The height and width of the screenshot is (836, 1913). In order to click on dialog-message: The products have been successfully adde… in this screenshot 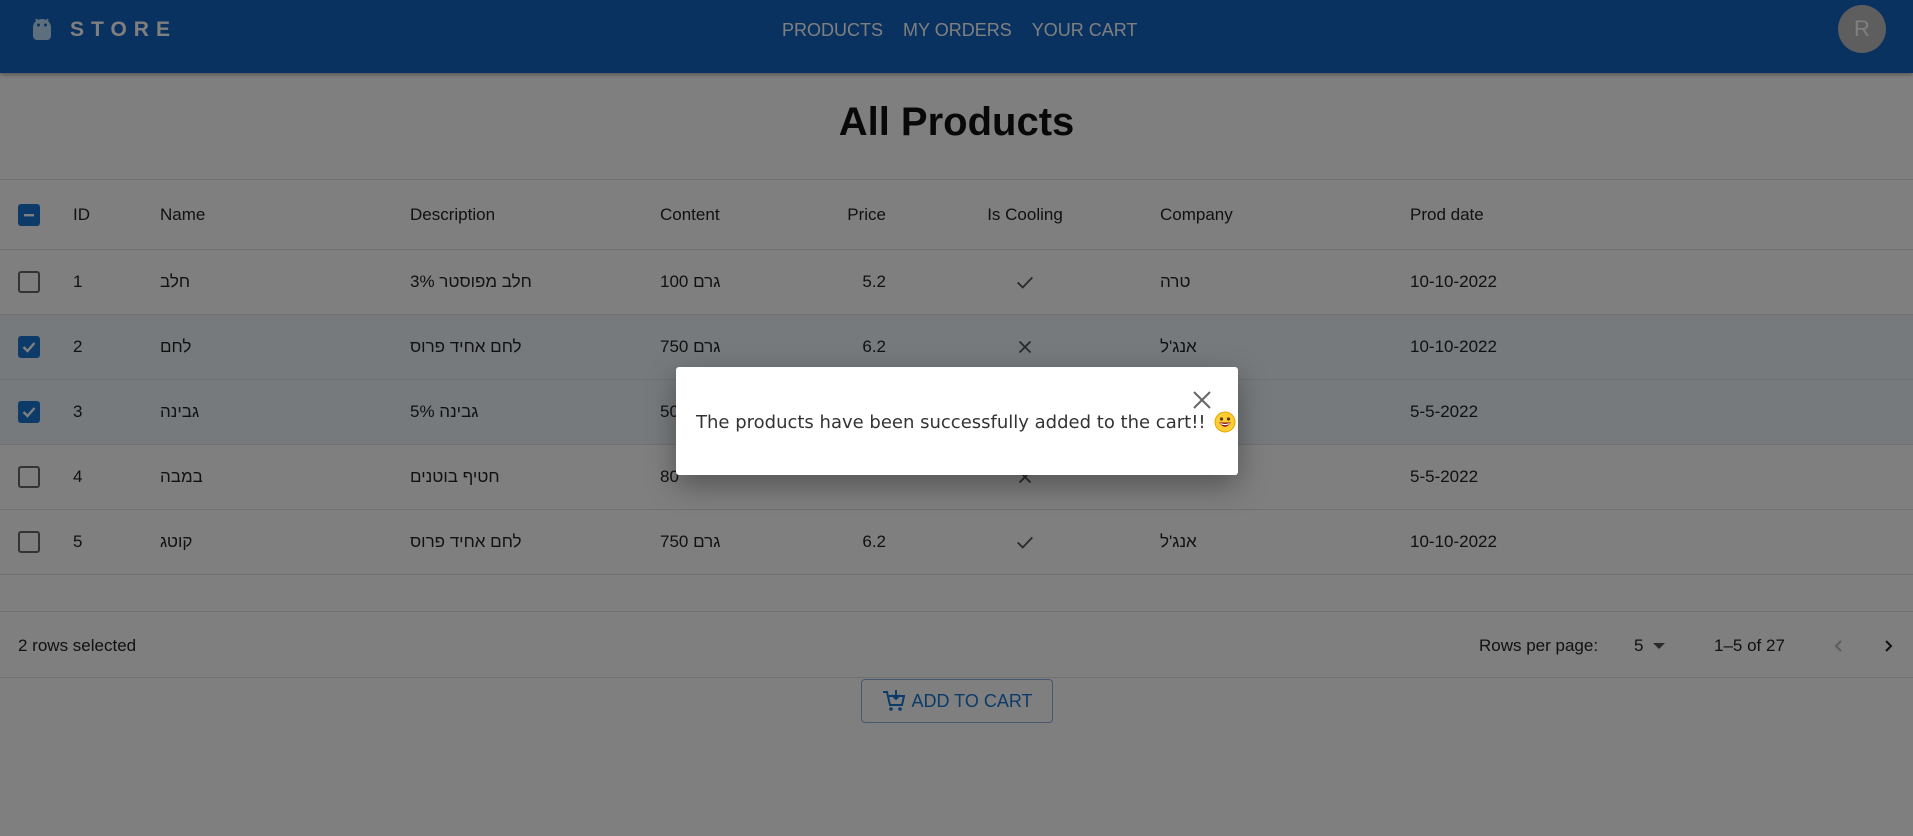, I will do `click(966, 422)`.